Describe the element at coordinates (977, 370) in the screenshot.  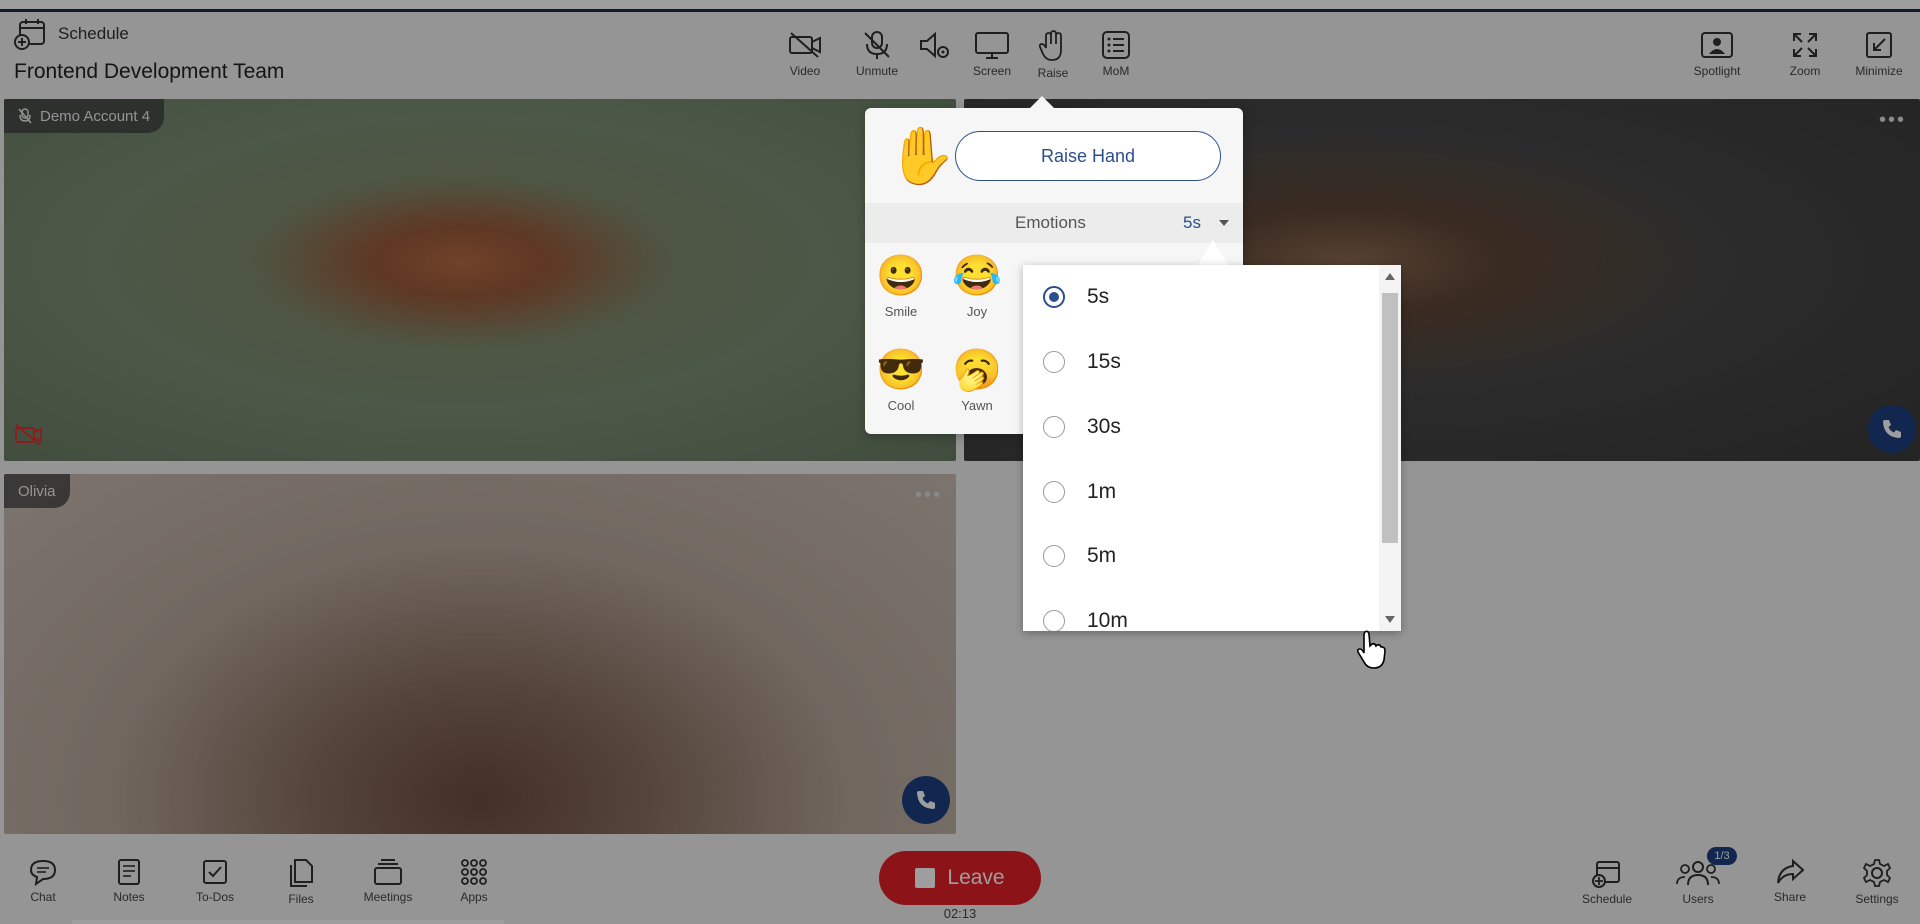
I see `yawn-emoji-icon: 🥱` at that location.